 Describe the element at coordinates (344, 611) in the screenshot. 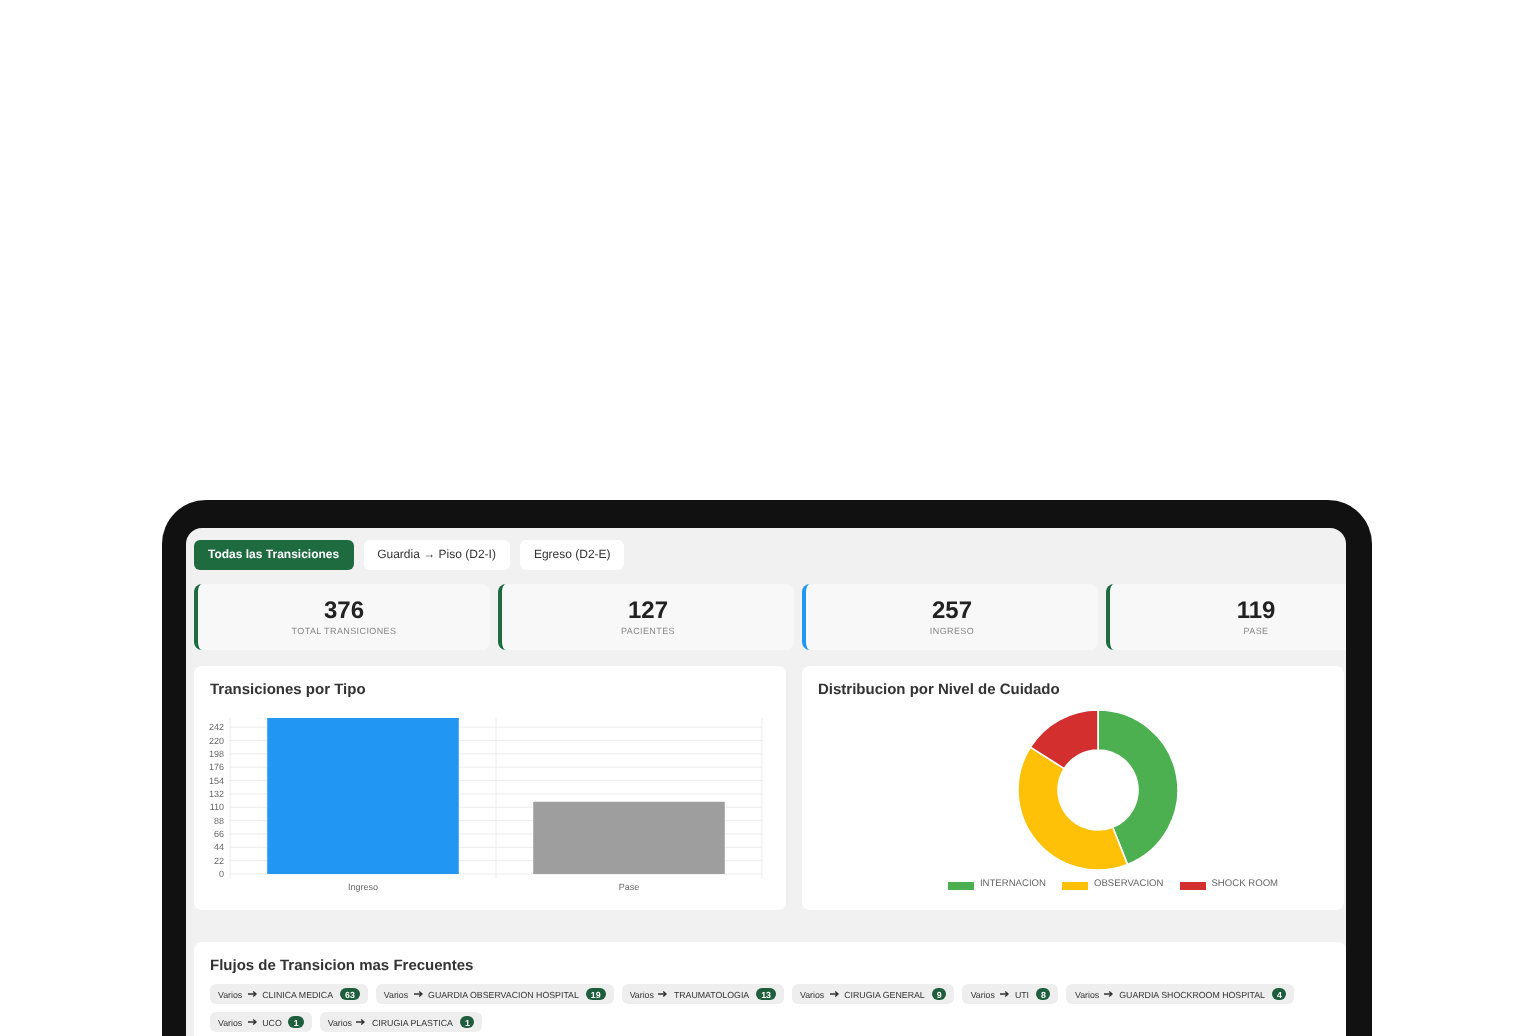

I see `stat-value: 376` at that location.